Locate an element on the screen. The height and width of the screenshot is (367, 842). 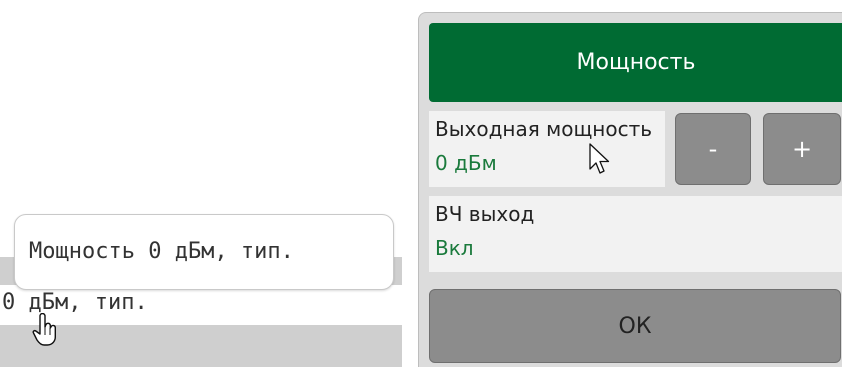
table-row-highlight-bottom is located at coordinates (201, 346).